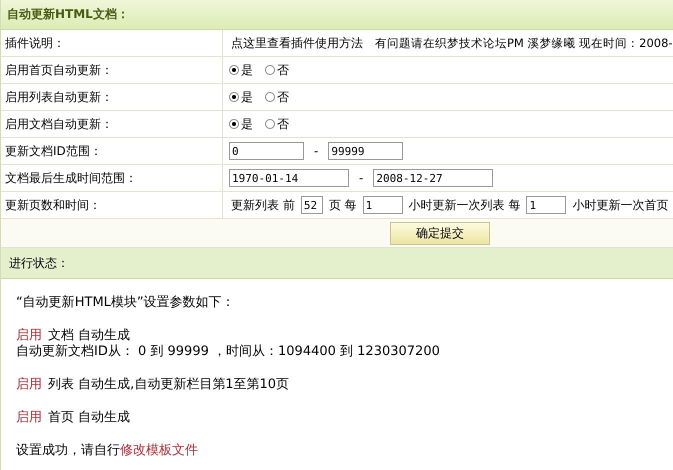  I want to click on field-label: 启用首页自动更新：, so click(59, 70).